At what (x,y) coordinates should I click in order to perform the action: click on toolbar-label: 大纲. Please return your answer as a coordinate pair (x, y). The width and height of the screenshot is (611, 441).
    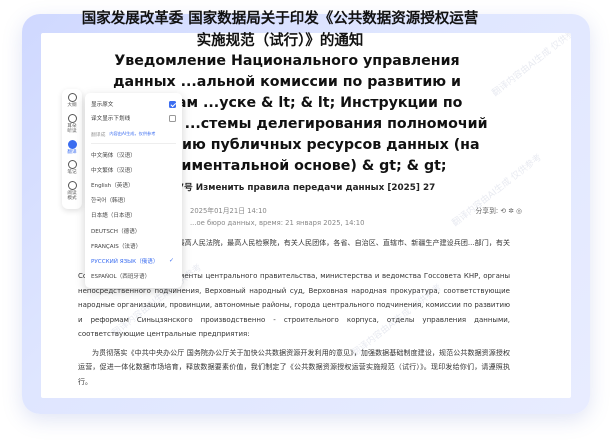
    Looking at the image, I should click on (72, 105).